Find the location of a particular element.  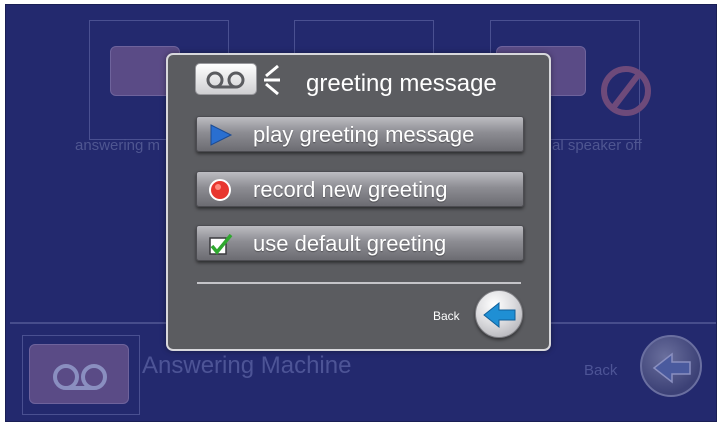

bg-tile-right-label: al speaker off is located at coordinates (597, 145).